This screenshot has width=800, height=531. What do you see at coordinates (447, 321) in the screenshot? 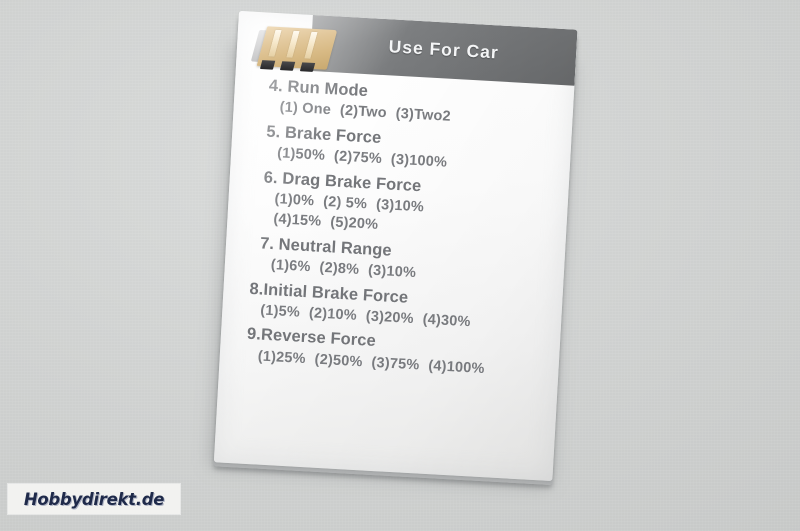
I see `option-value: (4)30%` at bounding box center [447, 321].